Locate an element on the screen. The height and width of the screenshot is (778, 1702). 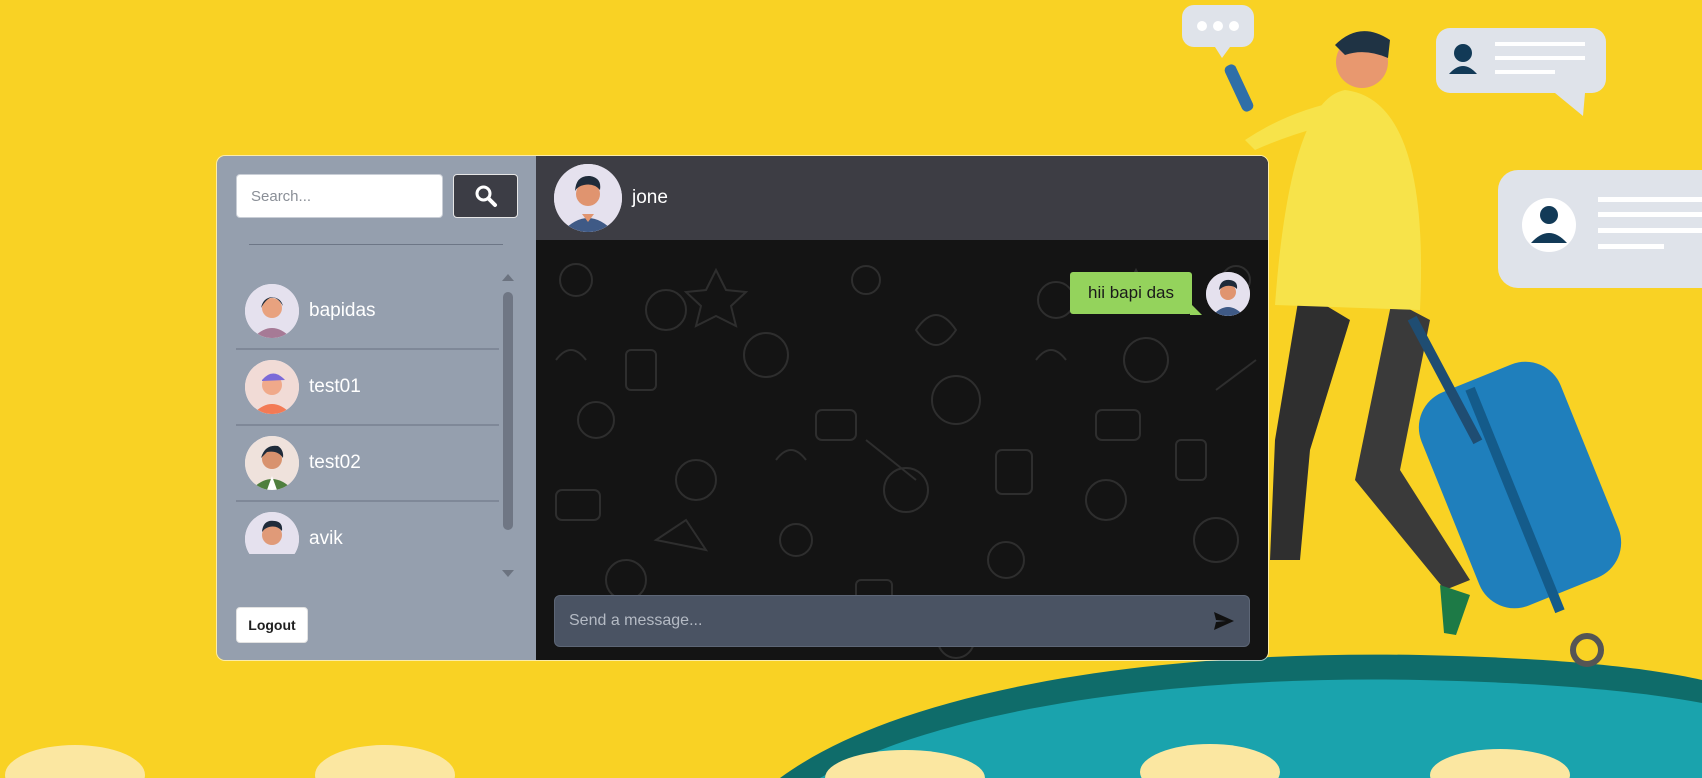
contact-name: jone is located at coordinates (650, 197).